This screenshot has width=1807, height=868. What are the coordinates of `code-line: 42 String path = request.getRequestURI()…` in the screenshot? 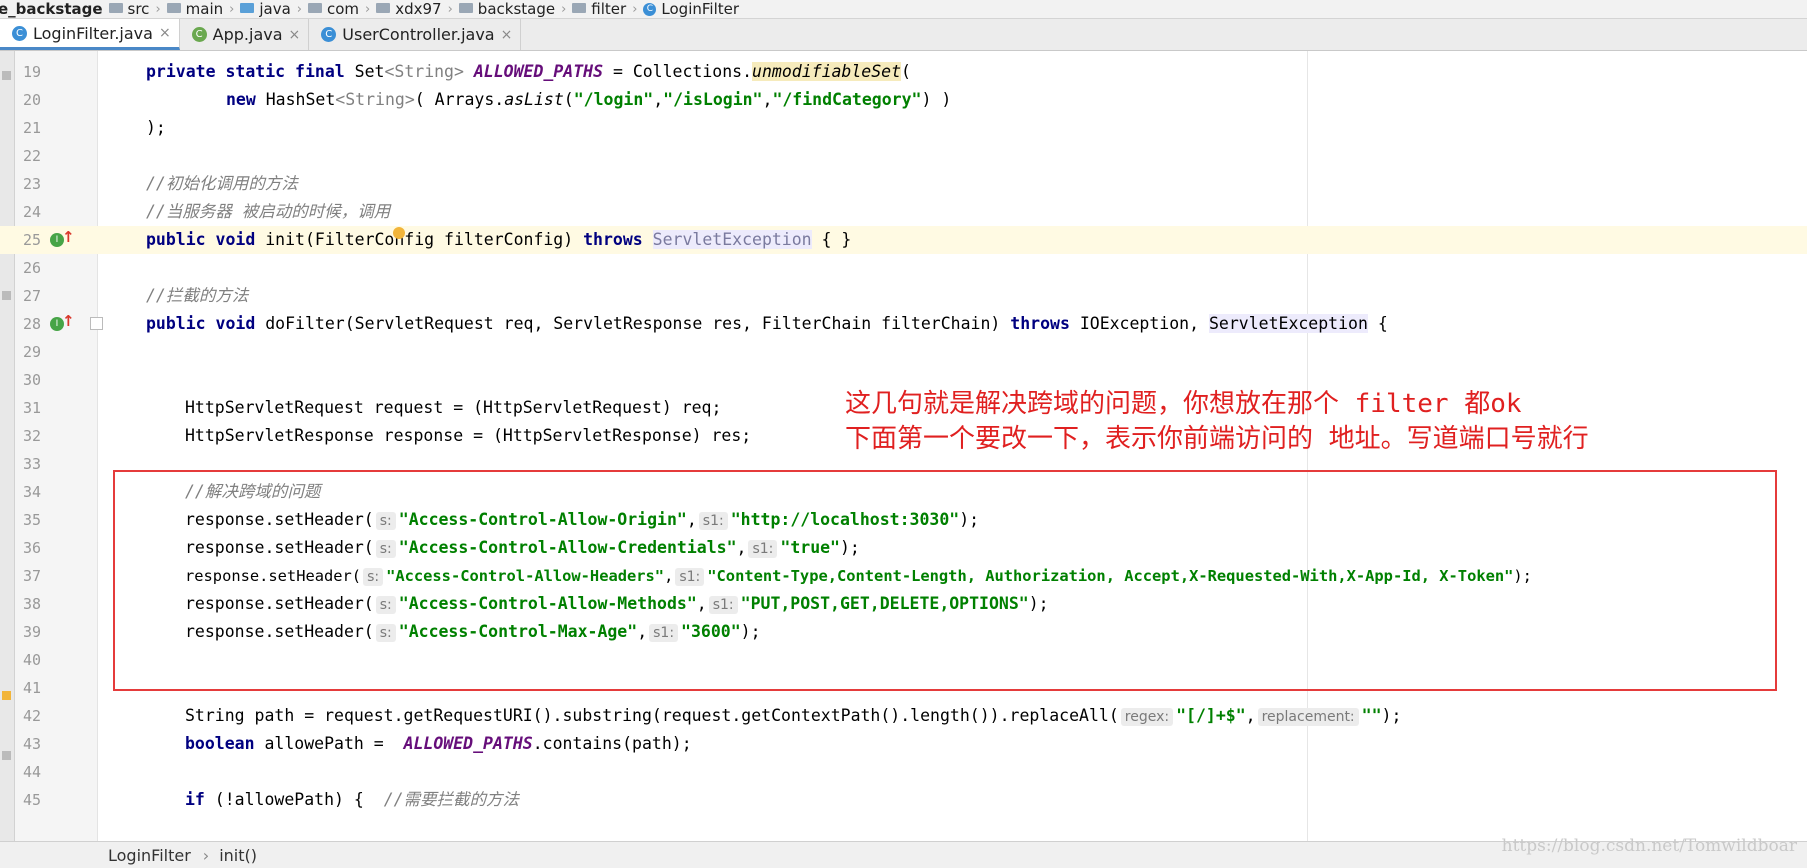 It's located at (903, 716).